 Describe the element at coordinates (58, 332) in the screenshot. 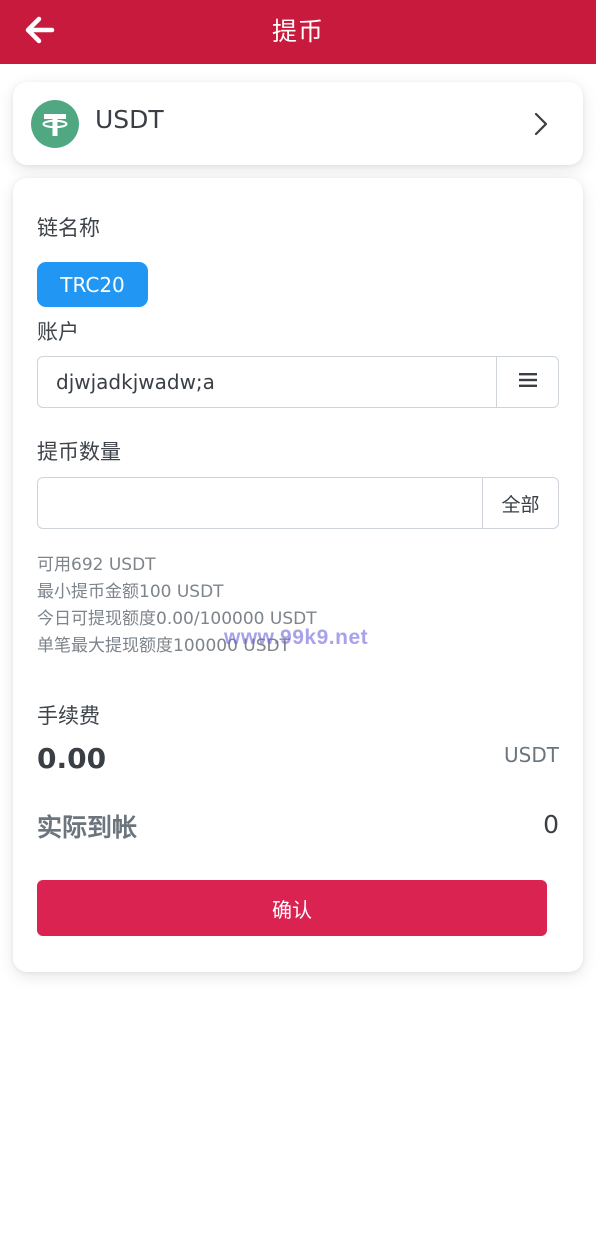

I see `account-label: 账户` at that location.